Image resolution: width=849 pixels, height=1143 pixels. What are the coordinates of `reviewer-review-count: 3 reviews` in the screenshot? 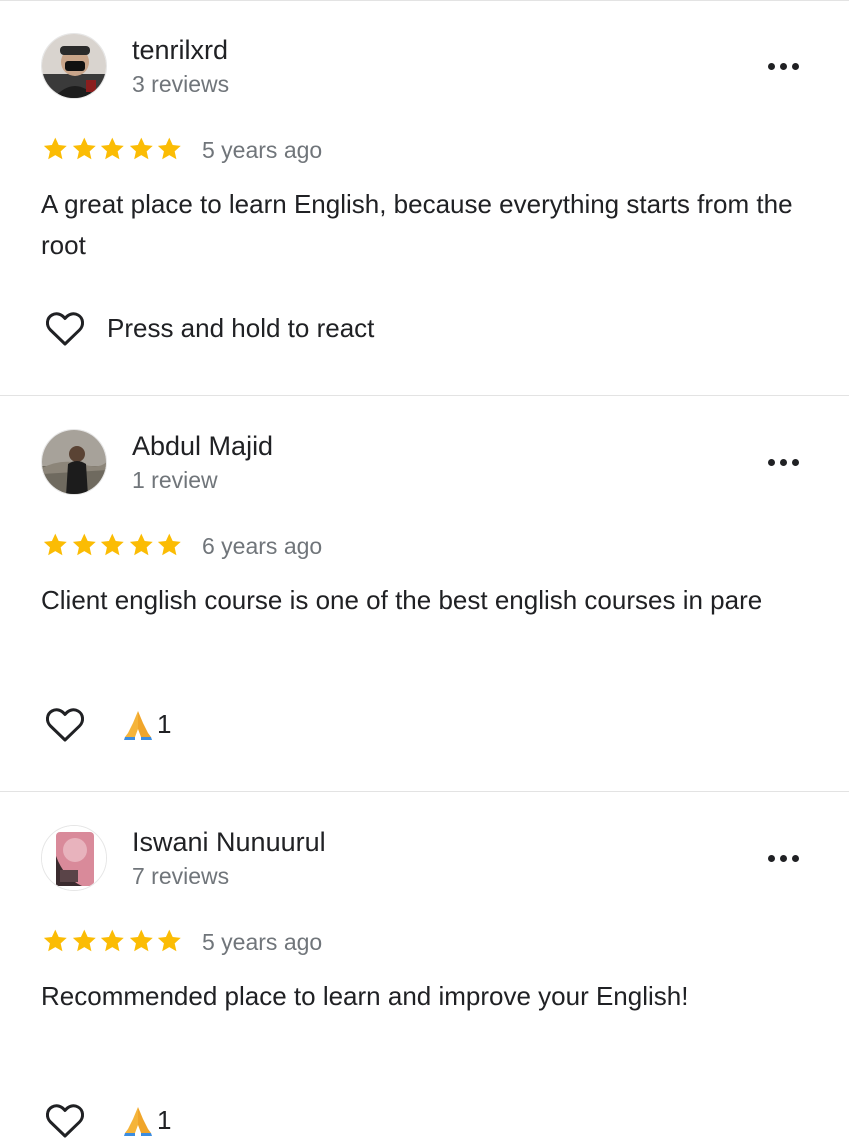 It's located at (181, 84).